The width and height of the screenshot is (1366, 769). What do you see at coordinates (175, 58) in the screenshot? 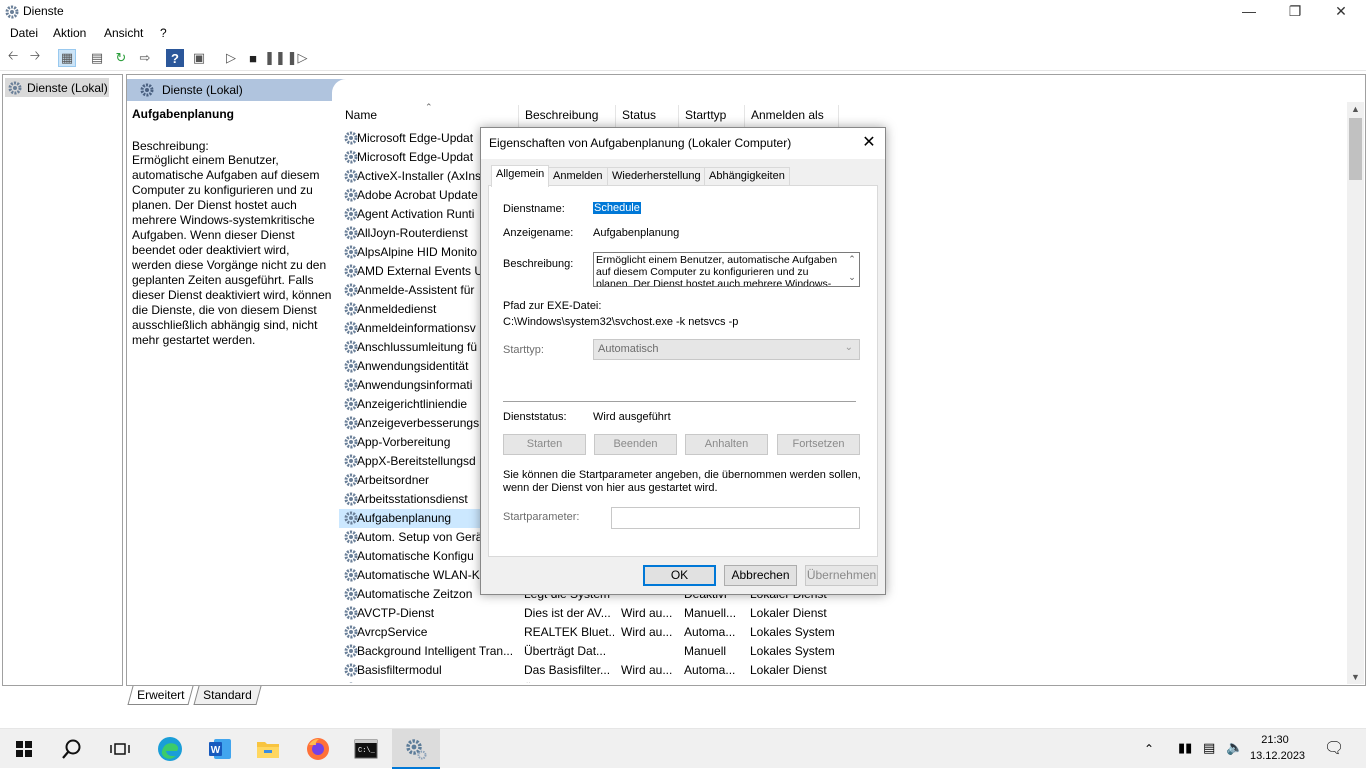
I see `help-icon: ?` at bounding box center [175, 58].